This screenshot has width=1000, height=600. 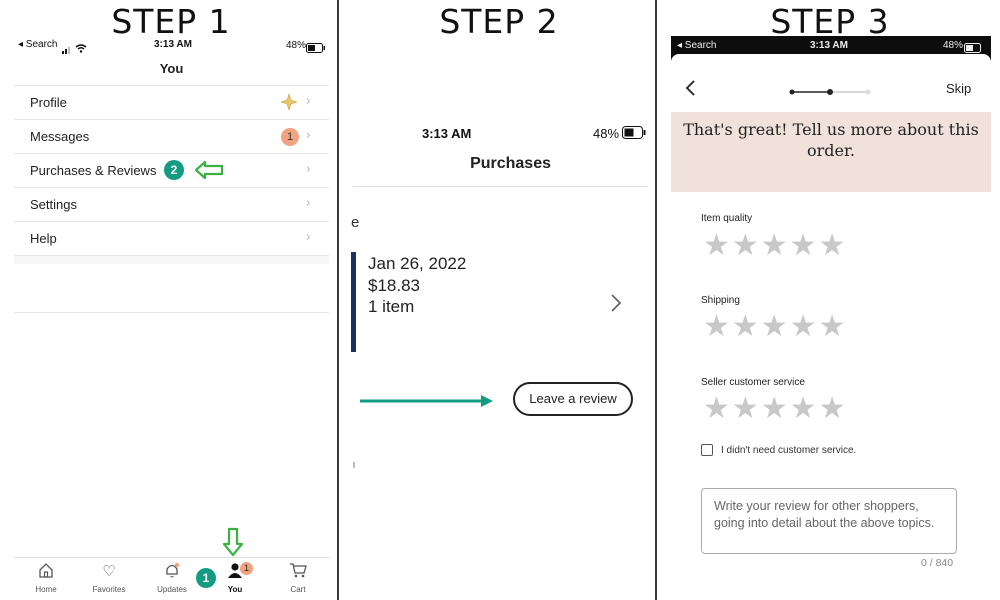 What do you see at coordinates (775, 408) in the screenshot?
I see `star-rating-seller-service: ★★★★★` at bounding box center [775, 408].